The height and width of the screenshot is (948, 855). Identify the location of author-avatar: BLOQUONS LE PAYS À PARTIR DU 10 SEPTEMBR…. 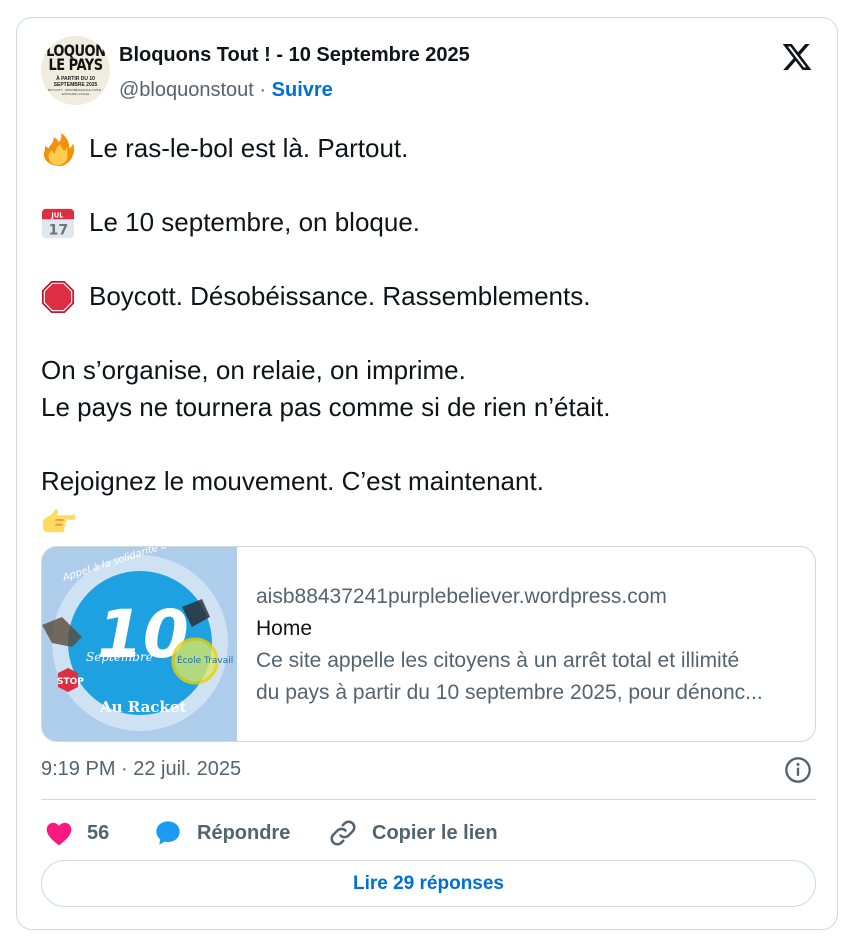
(75, 70).